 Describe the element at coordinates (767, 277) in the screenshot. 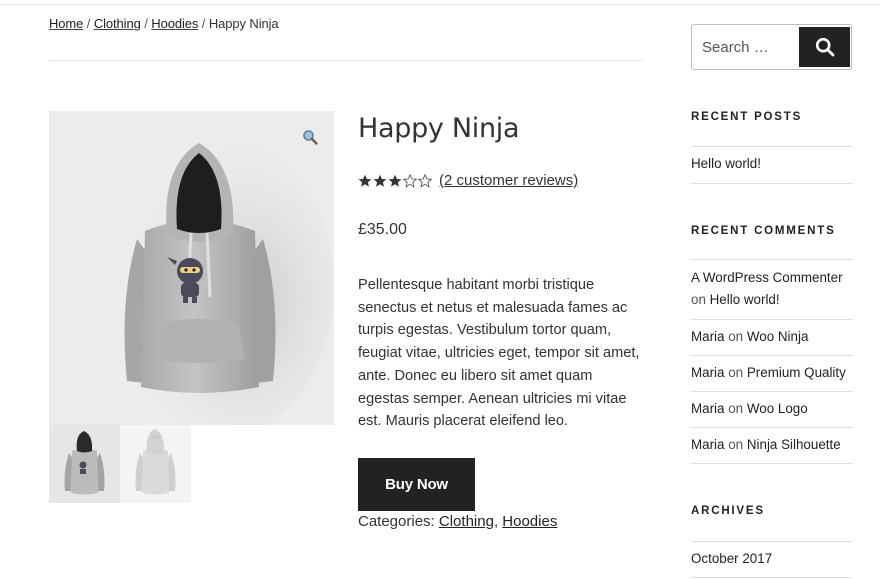

I see `comment-author-link: A WordPress Commenter` at that location.